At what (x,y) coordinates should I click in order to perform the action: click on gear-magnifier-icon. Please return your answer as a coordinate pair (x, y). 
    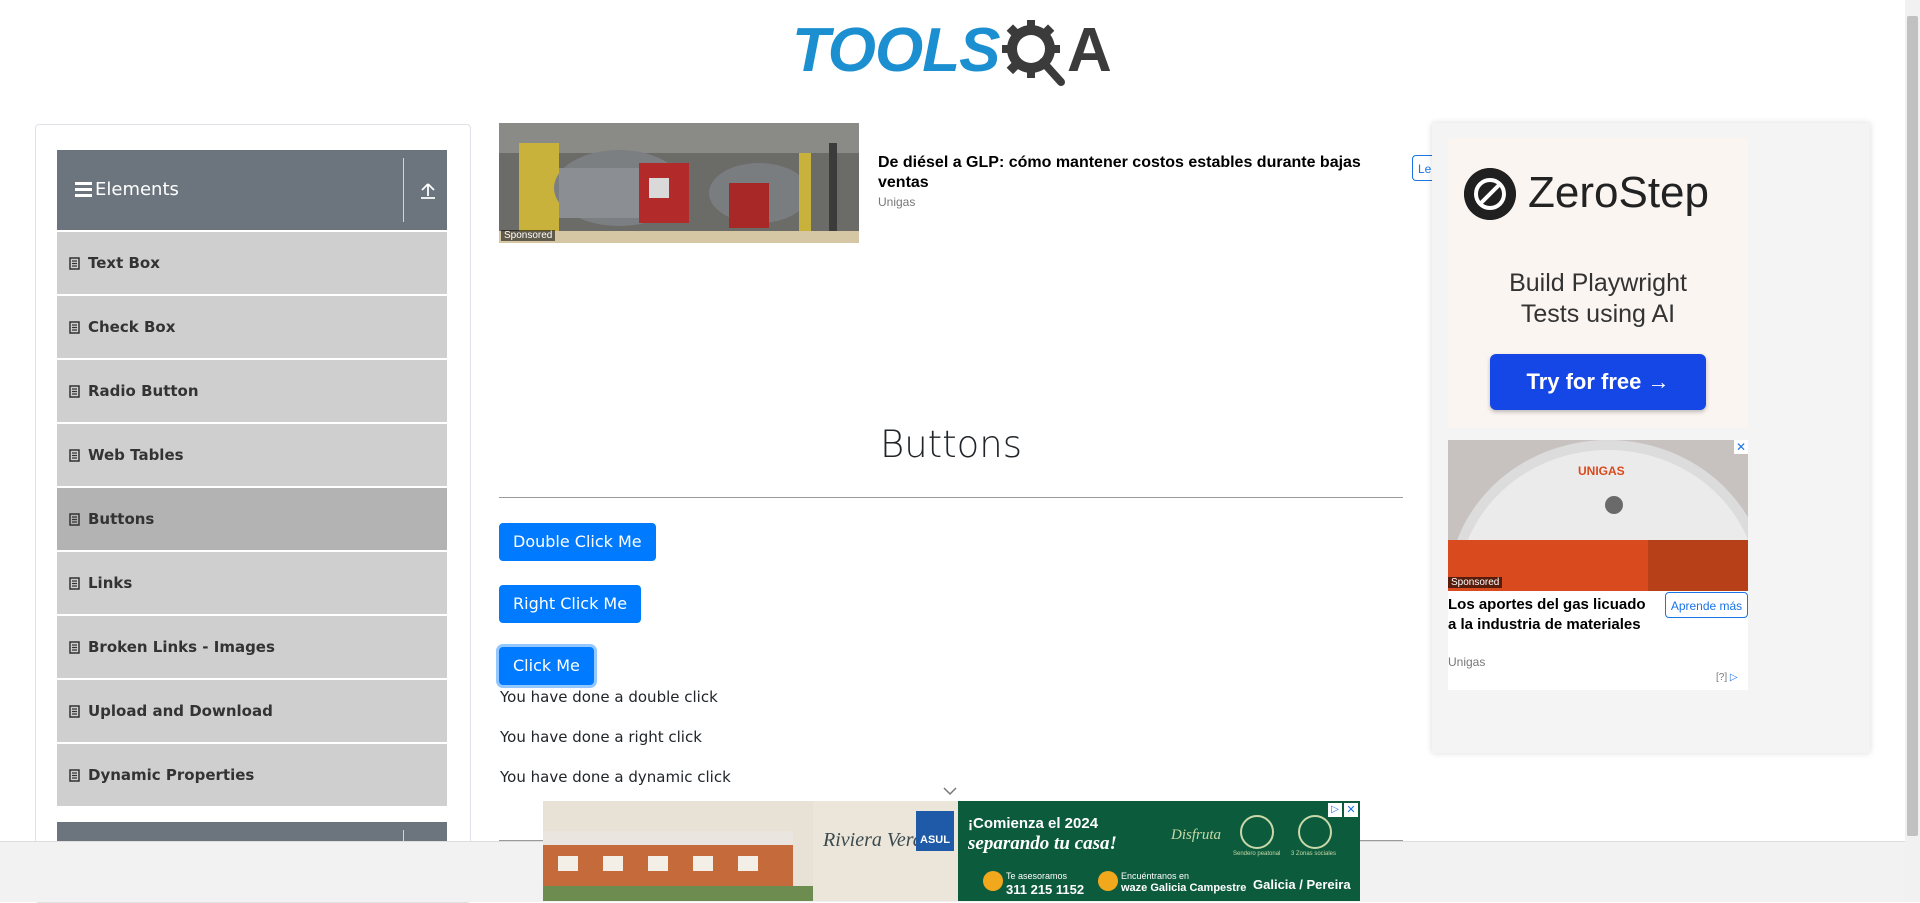
    Looking at the image, I should click on (1033, 53).